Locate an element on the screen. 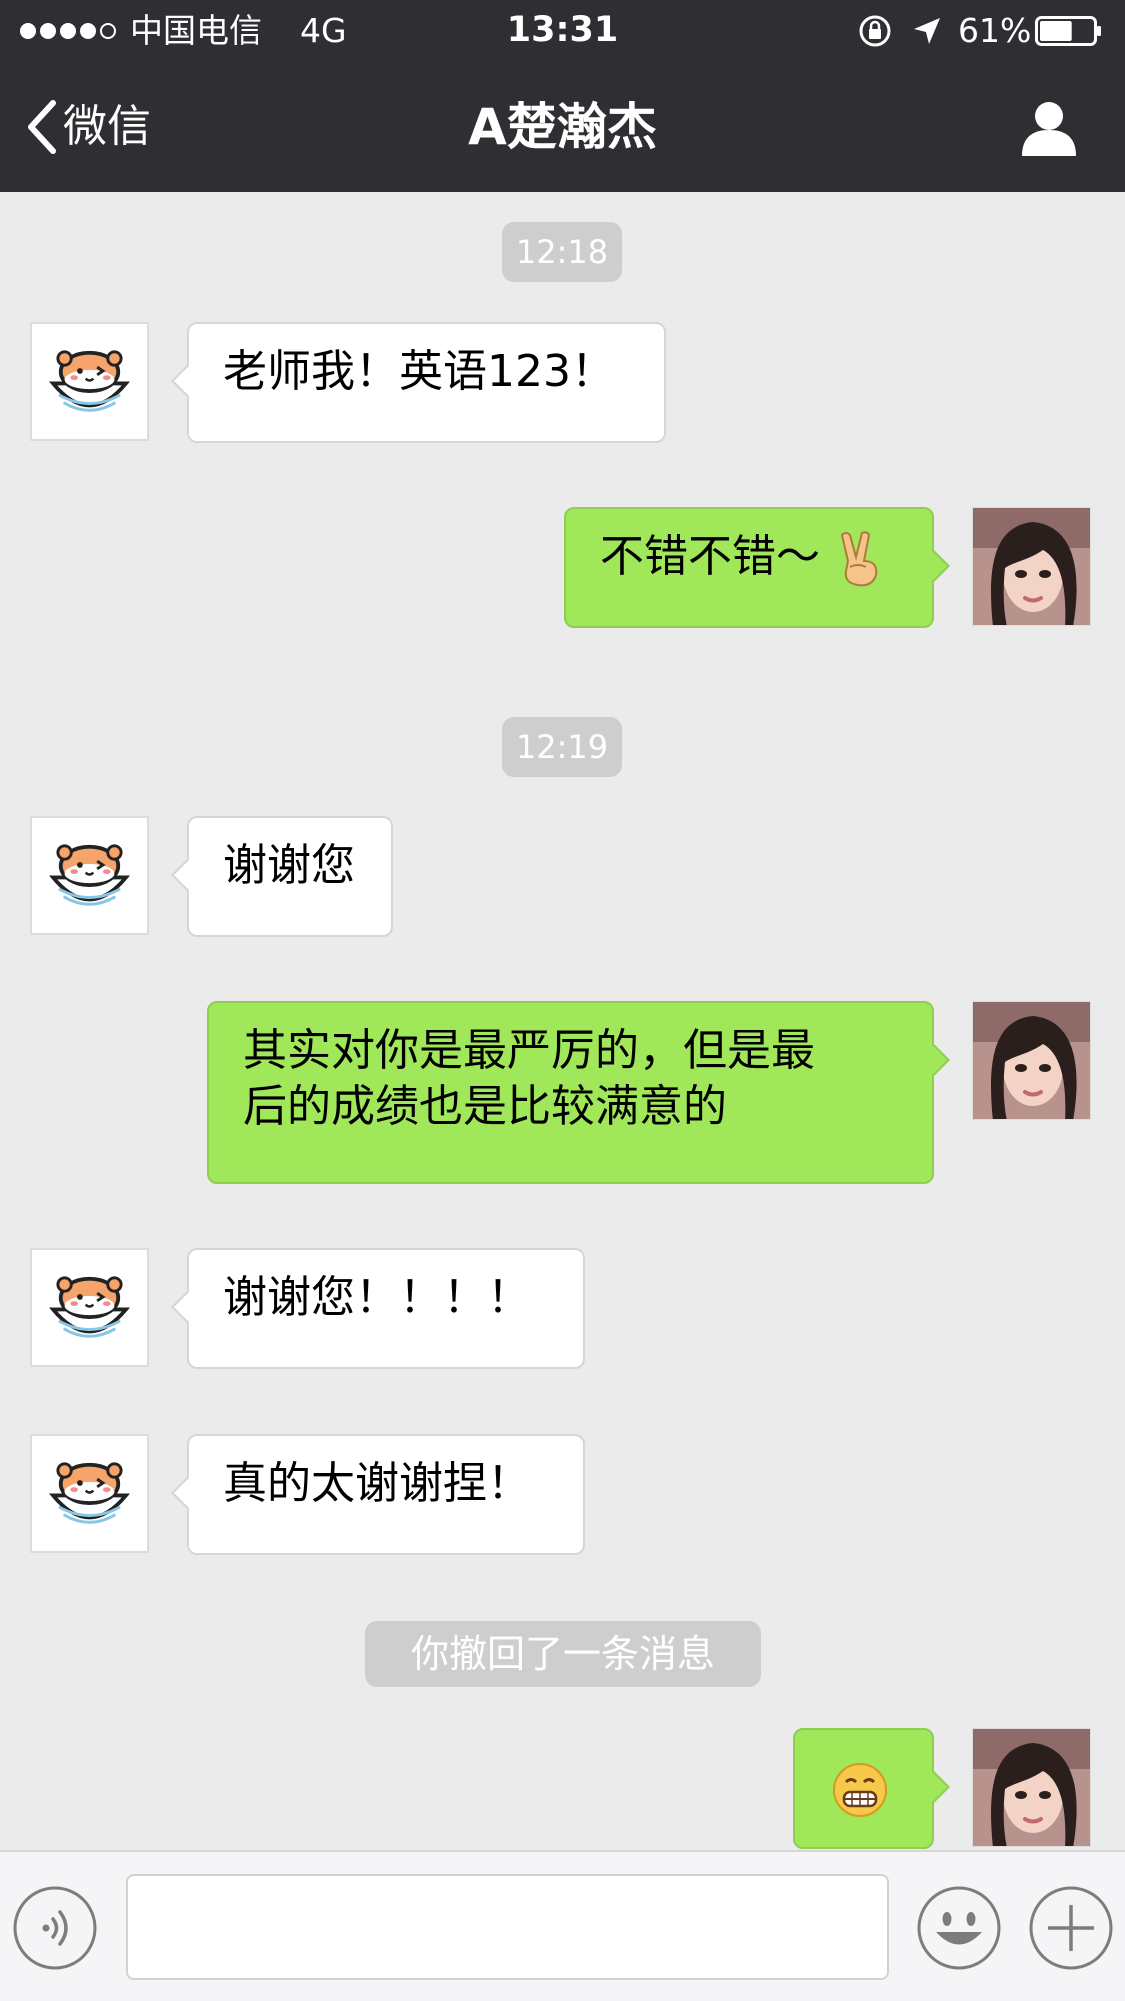 The width and height of the screenshot is (1125, 2001). message-bubble-sent: 不错不错～ is located at coordinates (757, 567).